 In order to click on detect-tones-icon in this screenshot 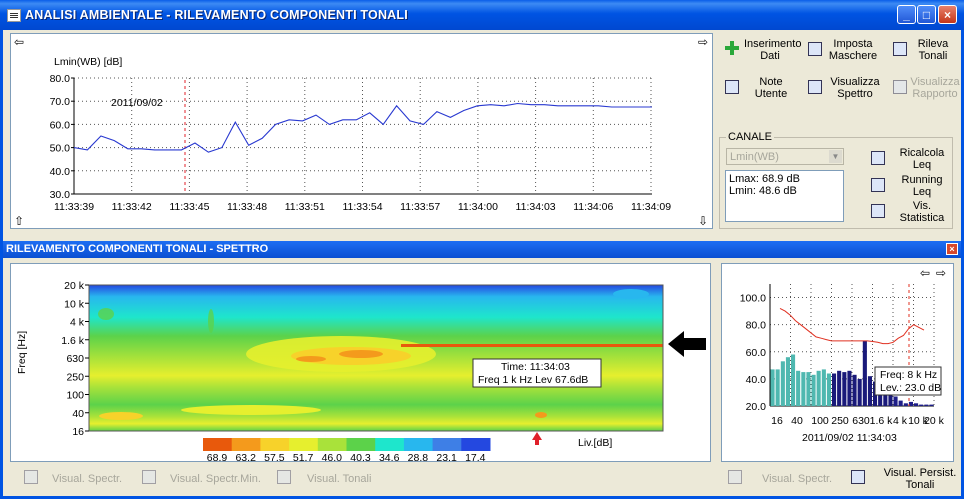, I will do `click(900, 49)`.